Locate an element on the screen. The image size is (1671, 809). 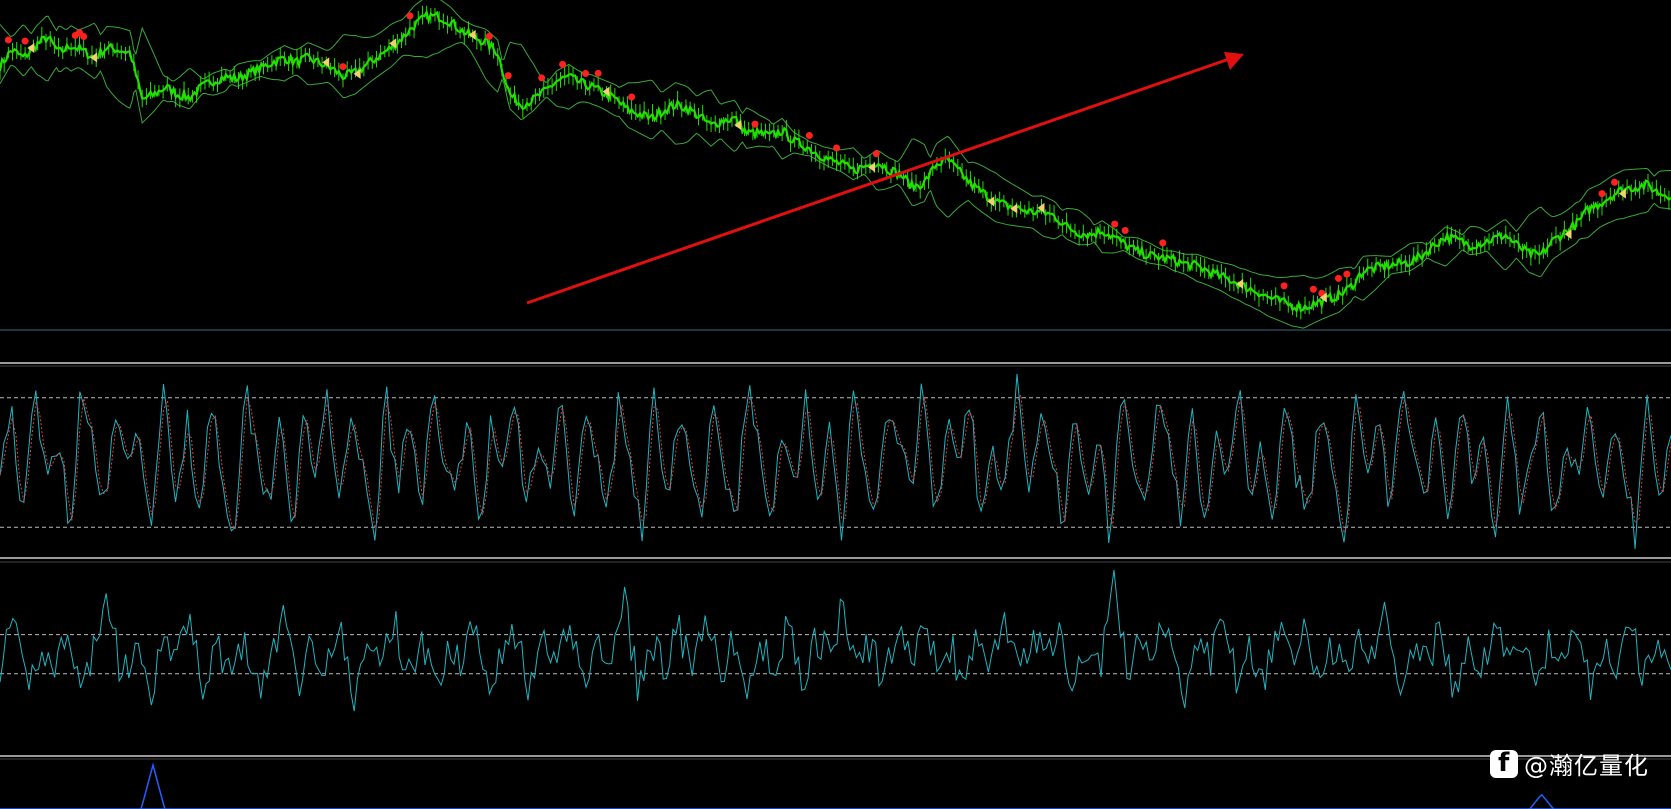
watermark: @瀚亿量化 is located at coordinates (1569, 763).